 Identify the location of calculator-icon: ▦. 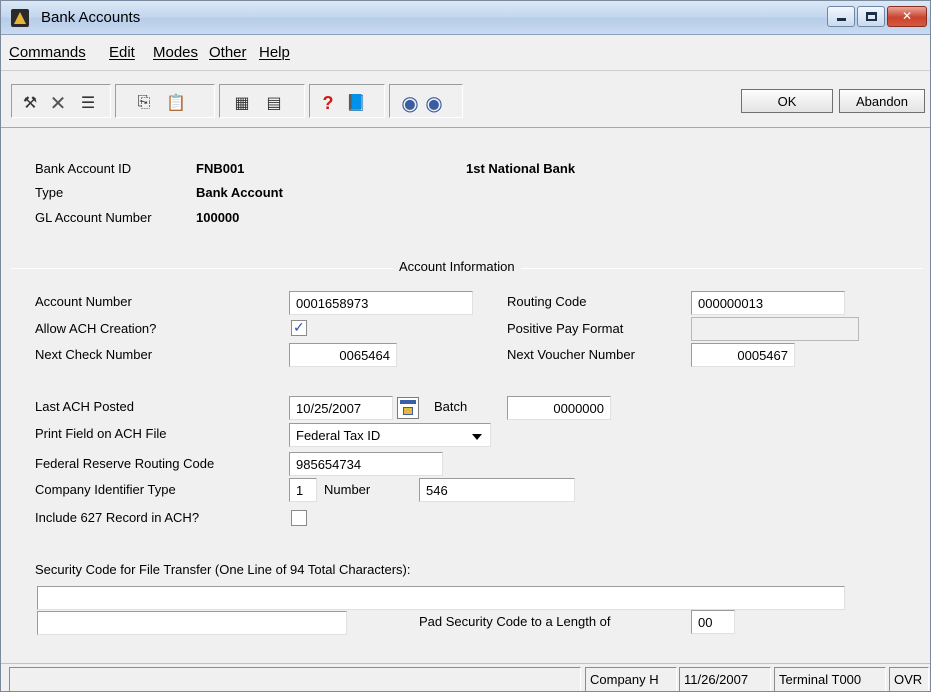
(242, 103).